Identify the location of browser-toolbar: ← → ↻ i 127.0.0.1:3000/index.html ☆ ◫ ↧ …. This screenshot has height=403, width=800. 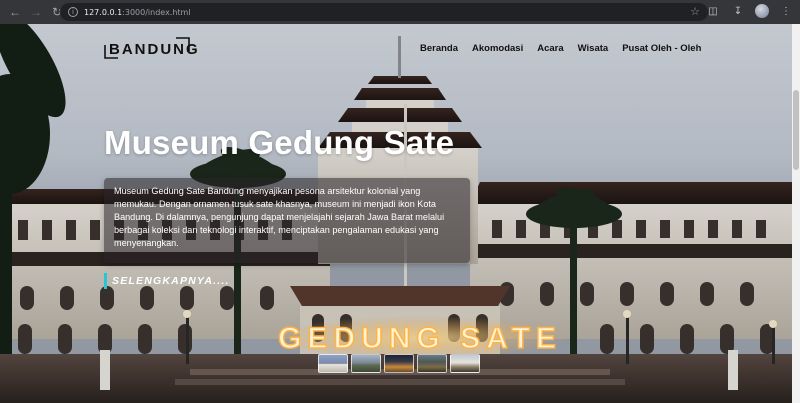
(400, 12).